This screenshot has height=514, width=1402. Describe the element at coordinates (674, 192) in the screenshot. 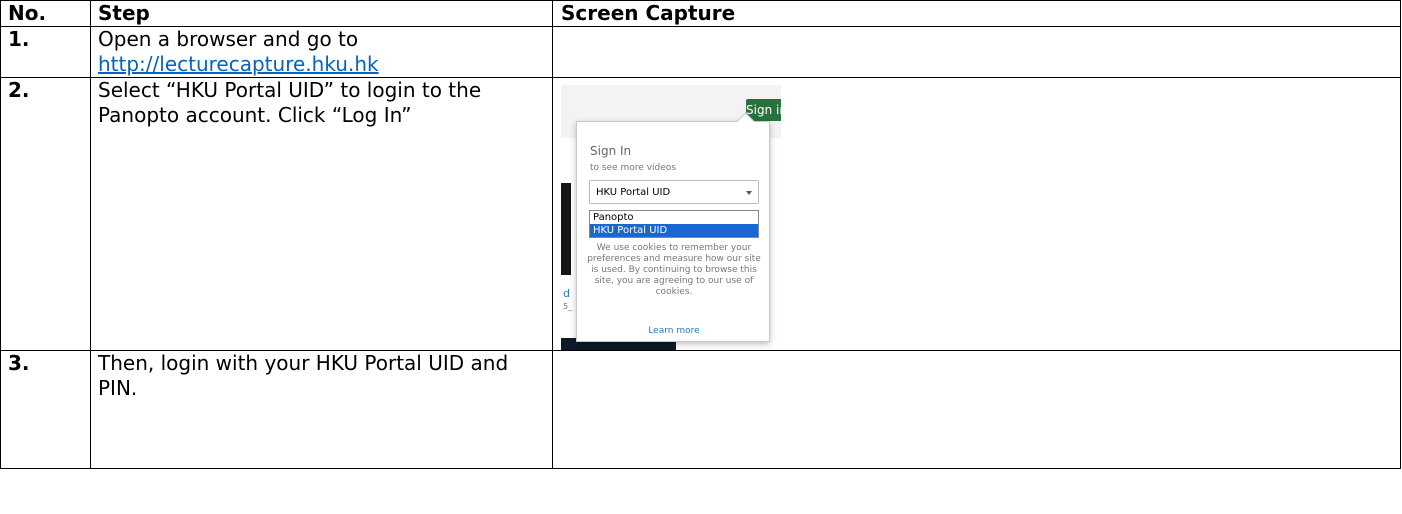

I see `login-provider-select: HKU Portal UID` at that location.